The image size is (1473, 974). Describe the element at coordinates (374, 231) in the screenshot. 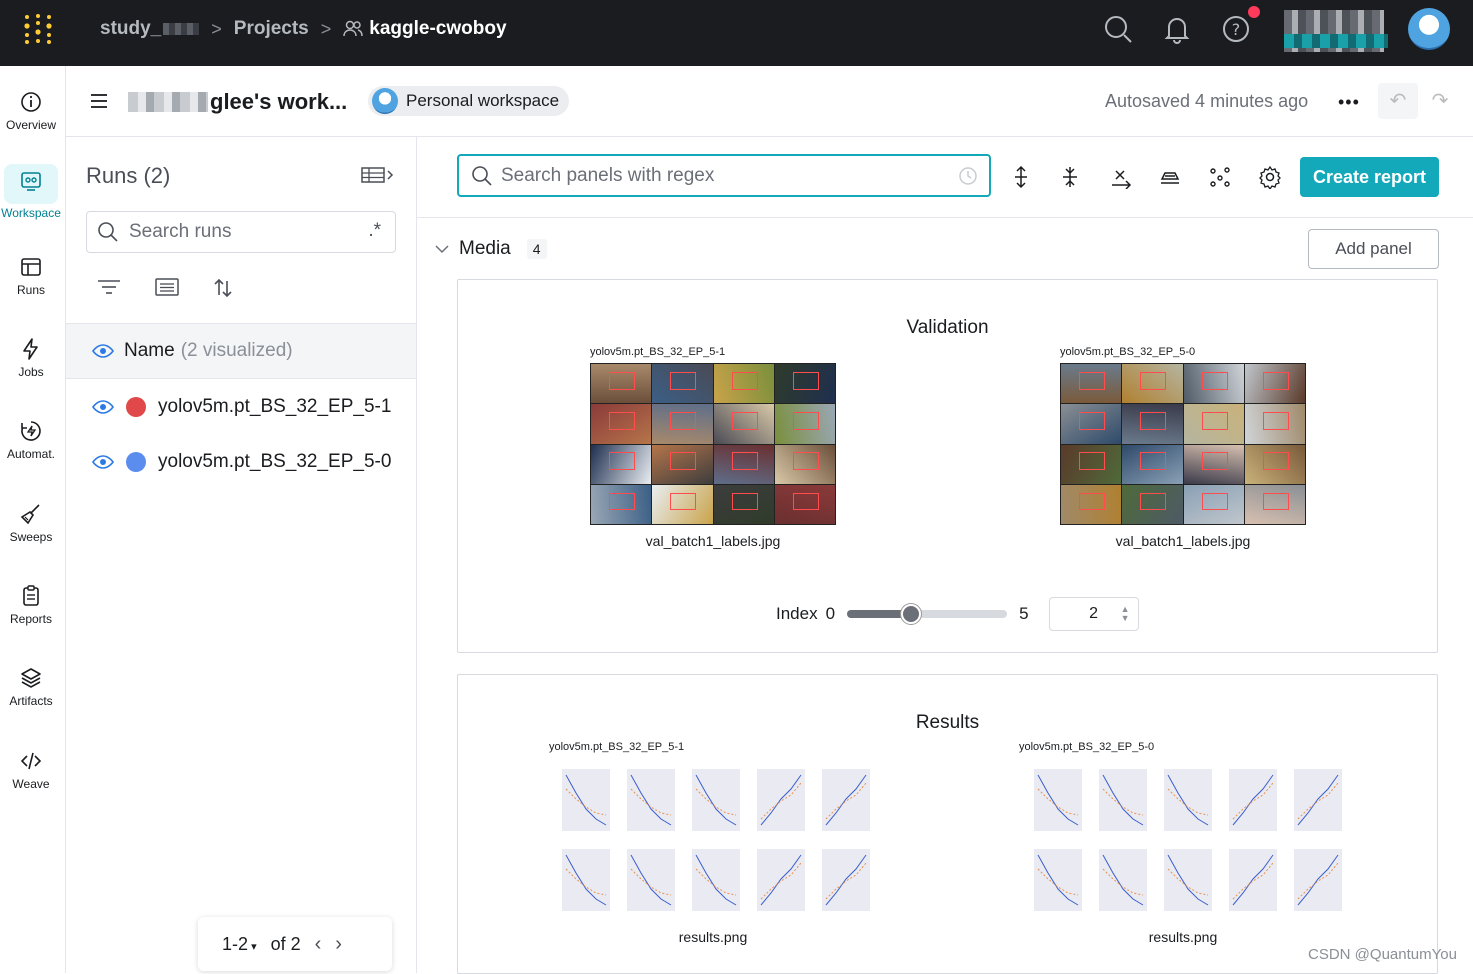

I see `regex-toggle: .*` at that location.